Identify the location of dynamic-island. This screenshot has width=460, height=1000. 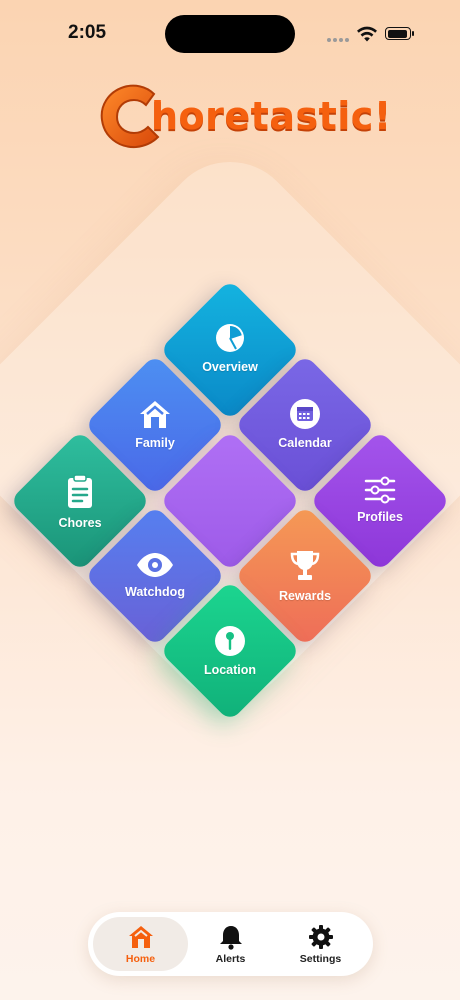
(230, 34).